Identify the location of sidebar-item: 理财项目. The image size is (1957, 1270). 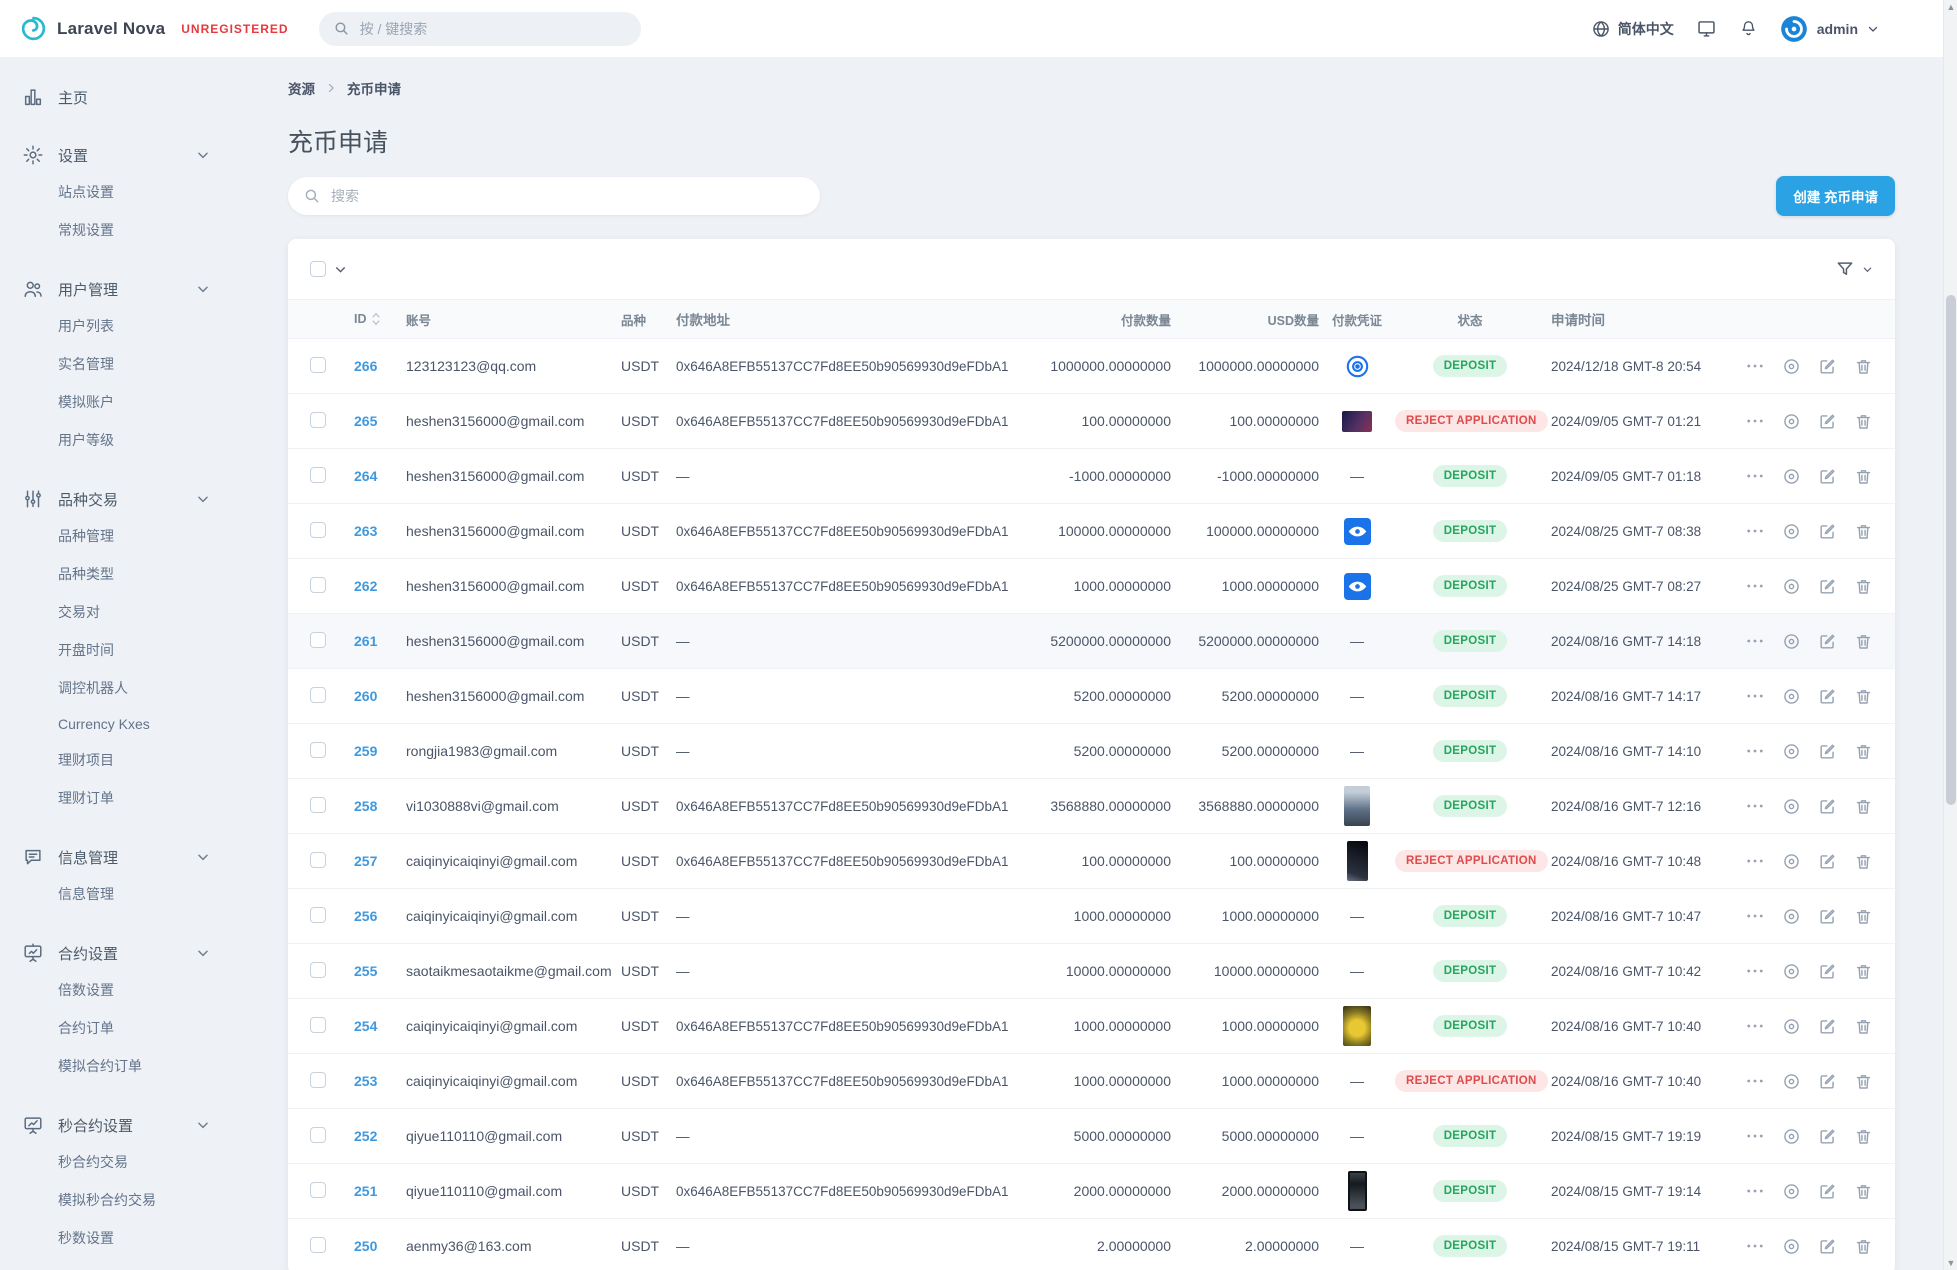
(115, 760).